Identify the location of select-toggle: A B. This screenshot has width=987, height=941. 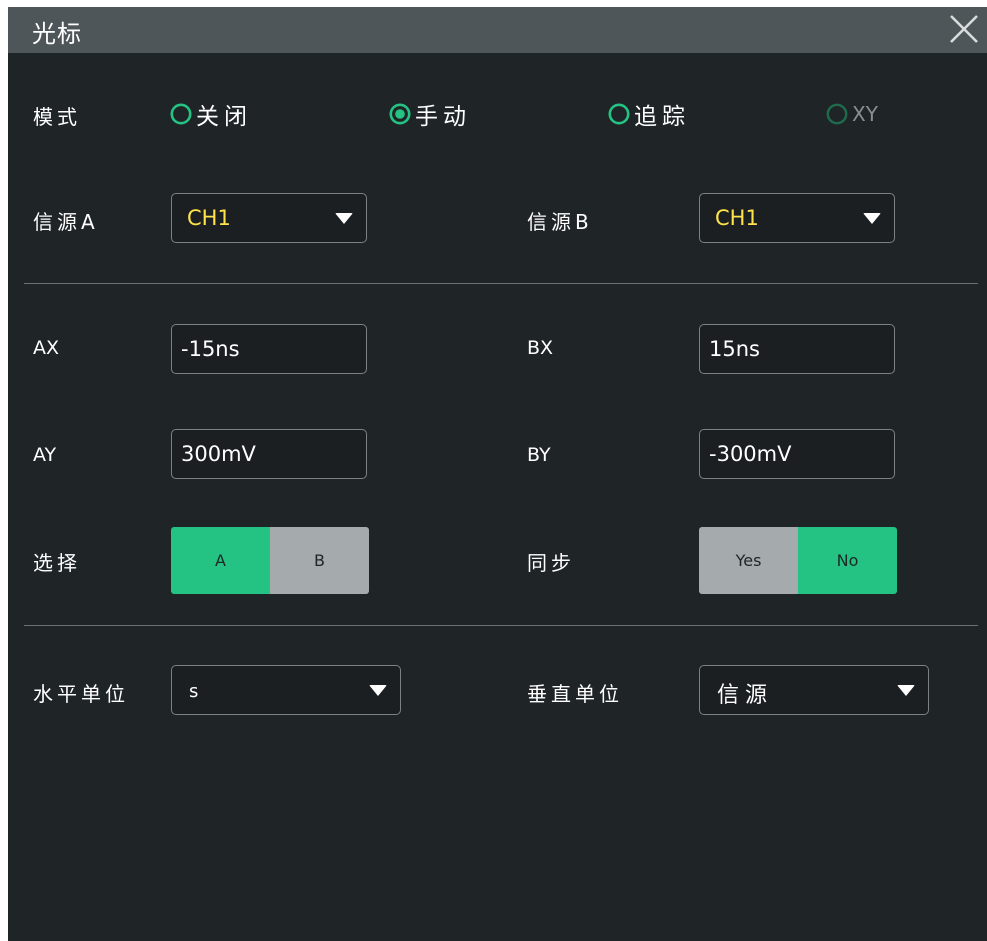
(270, 560).